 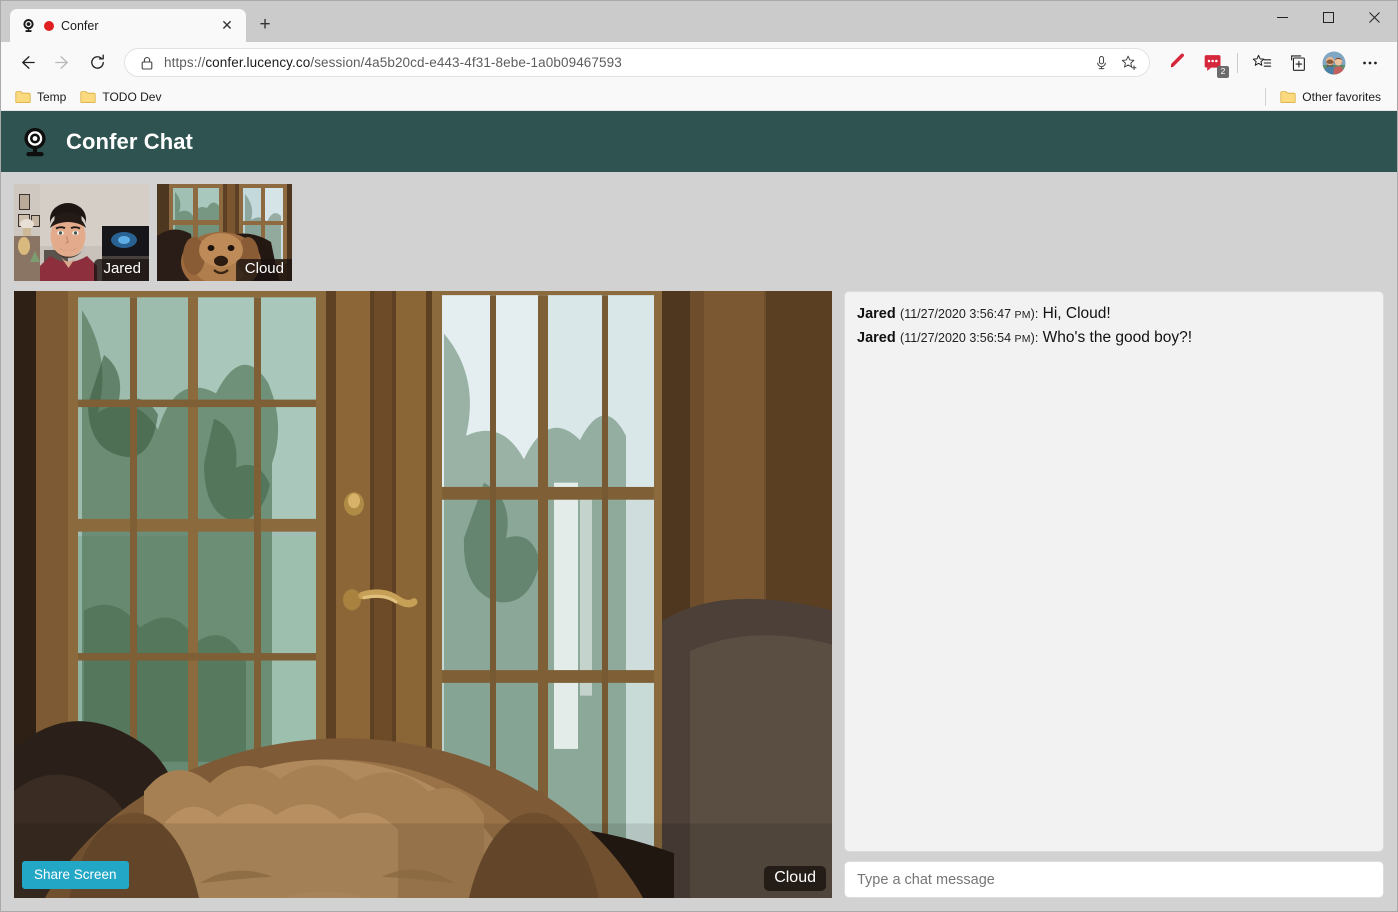 What do you see at coordinates (121, 270) in the screenshot?
I see `participant-name-label: Jared` at bounding box center [121, 270].